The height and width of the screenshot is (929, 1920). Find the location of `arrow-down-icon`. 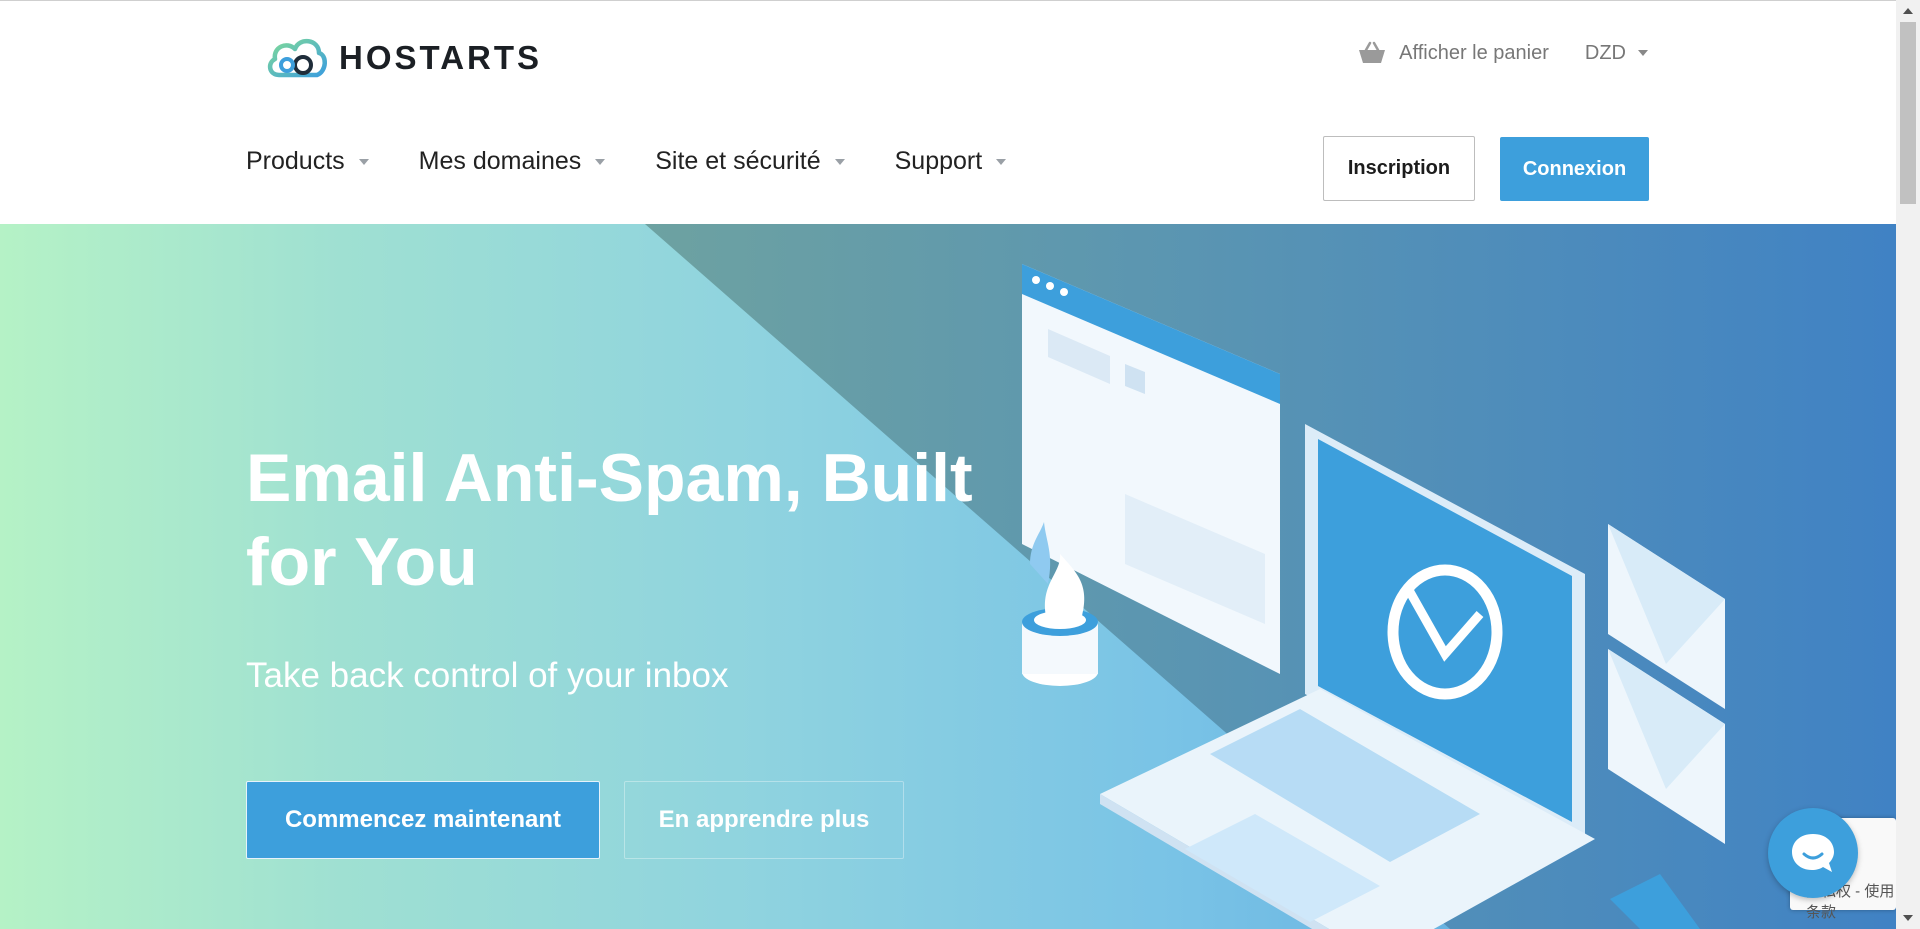

arrow-down-icon is located at coordinates (1908, 918).